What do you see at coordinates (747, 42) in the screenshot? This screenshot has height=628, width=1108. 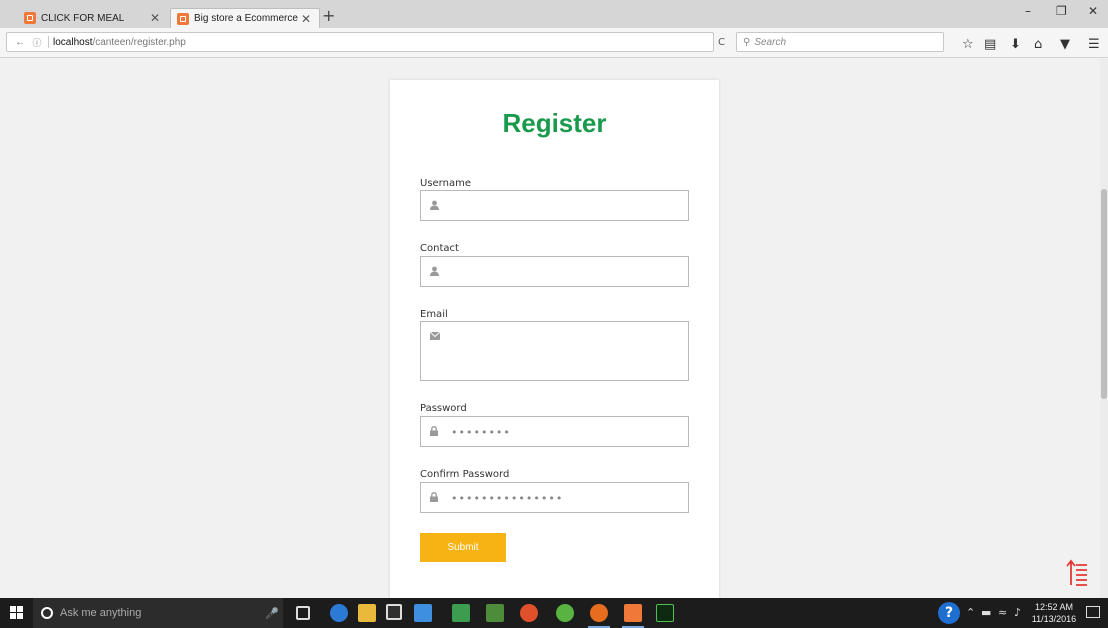 I see `search-icon: ⚲` at bounding box center [747, 42].